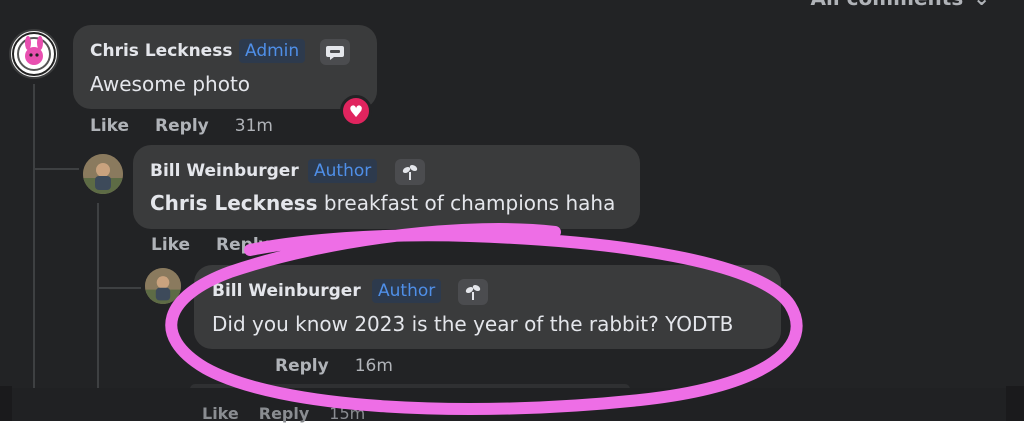  I want to click on admin-badge: Admin, so click(272, 51).